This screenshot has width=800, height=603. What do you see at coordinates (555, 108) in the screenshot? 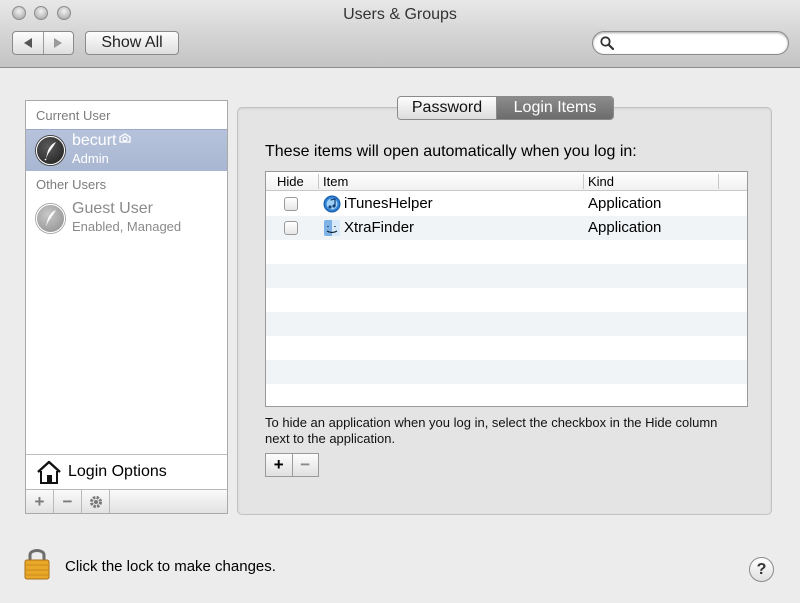
I see `tab-login-items: Login Items` at bounding box center [555, 108].